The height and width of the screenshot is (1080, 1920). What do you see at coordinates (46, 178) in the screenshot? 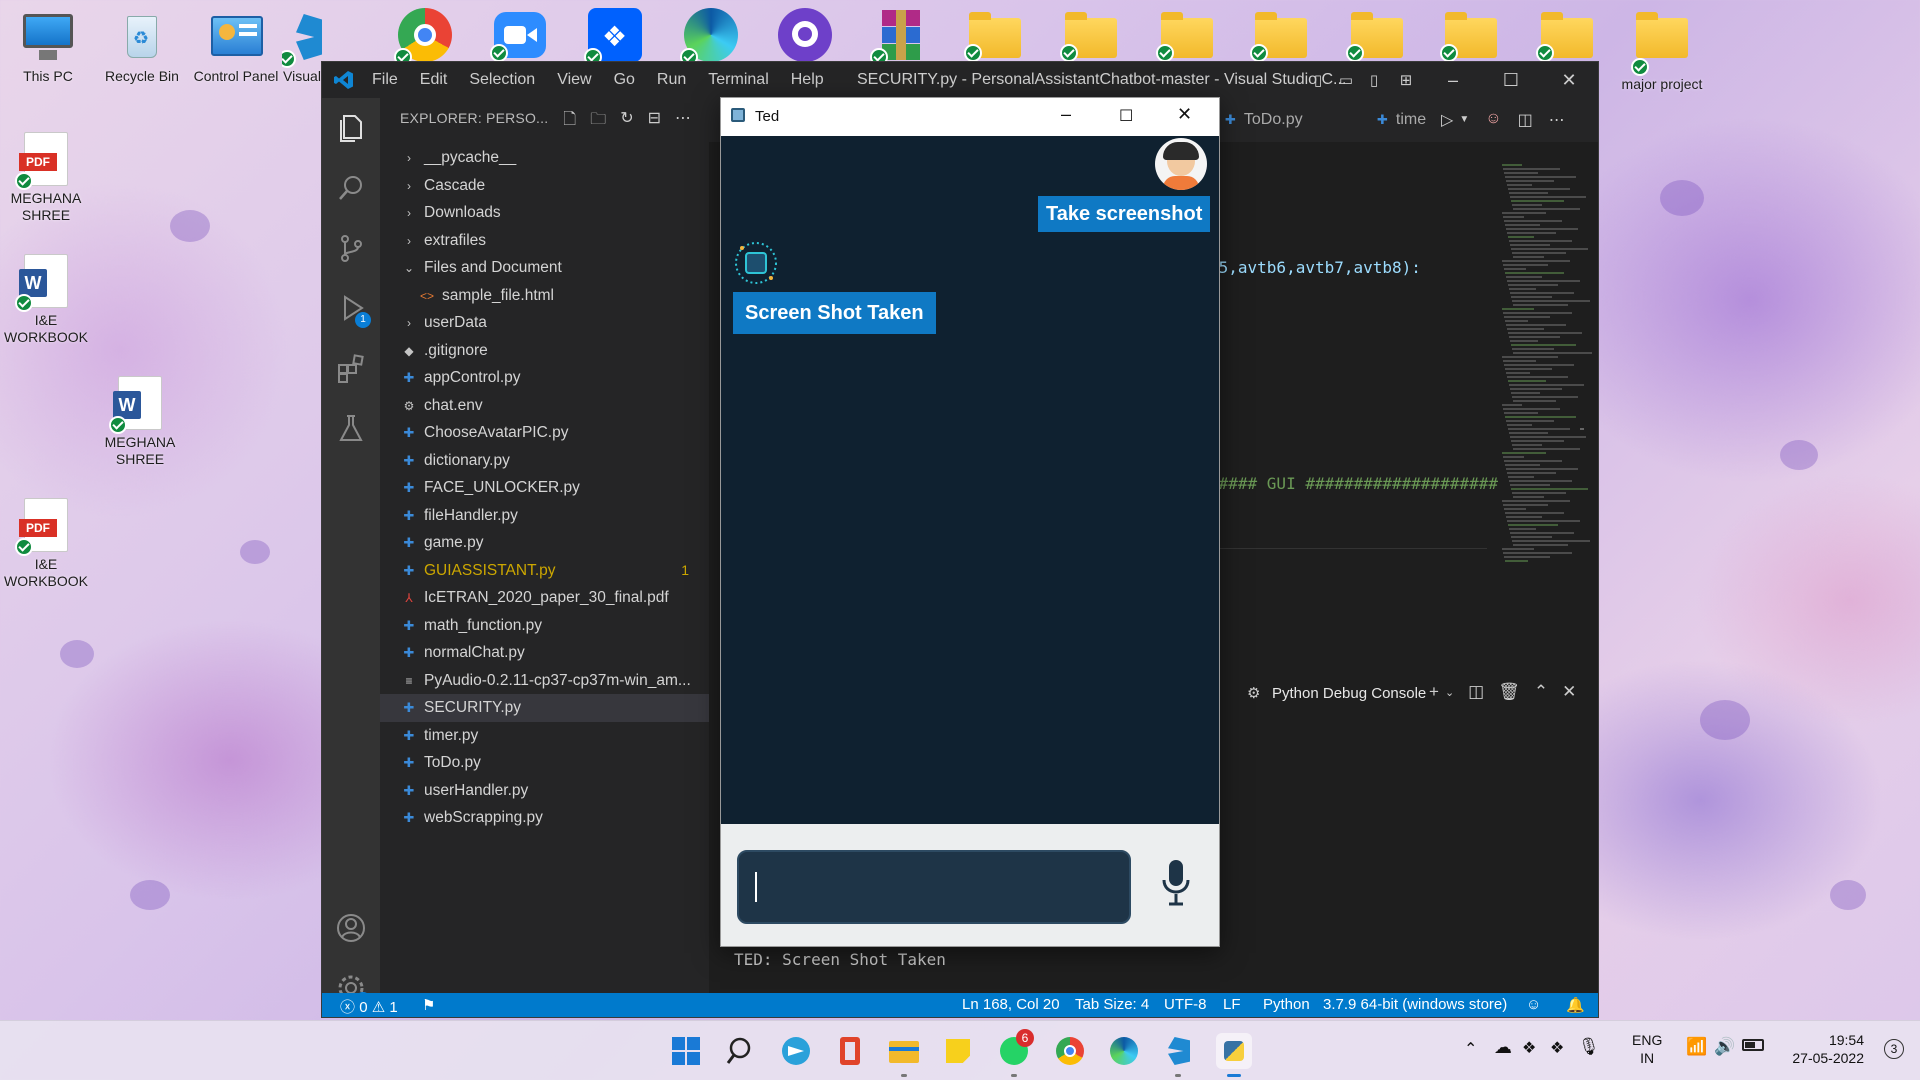
I see `desktop-icon-meghana-pdf: PDF MEGHANA SHREE` at bounding box center [46, 178].